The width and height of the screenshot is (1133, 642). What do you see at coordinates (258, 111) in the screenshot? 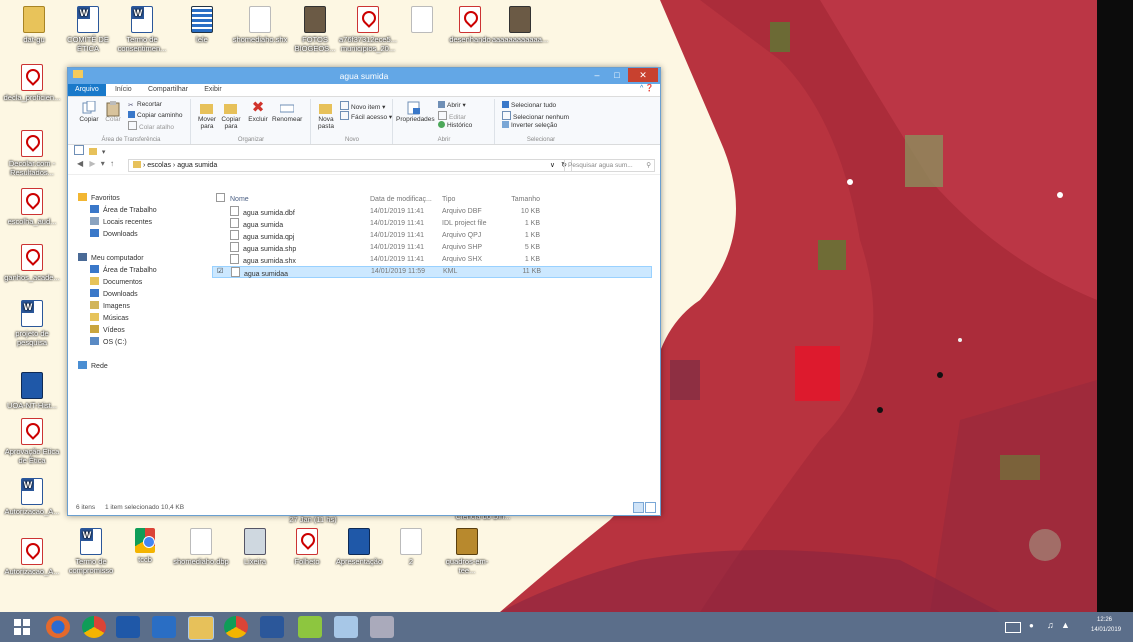
I see `delete-button: ✖ Excluir` at bounding box center [258, 111].